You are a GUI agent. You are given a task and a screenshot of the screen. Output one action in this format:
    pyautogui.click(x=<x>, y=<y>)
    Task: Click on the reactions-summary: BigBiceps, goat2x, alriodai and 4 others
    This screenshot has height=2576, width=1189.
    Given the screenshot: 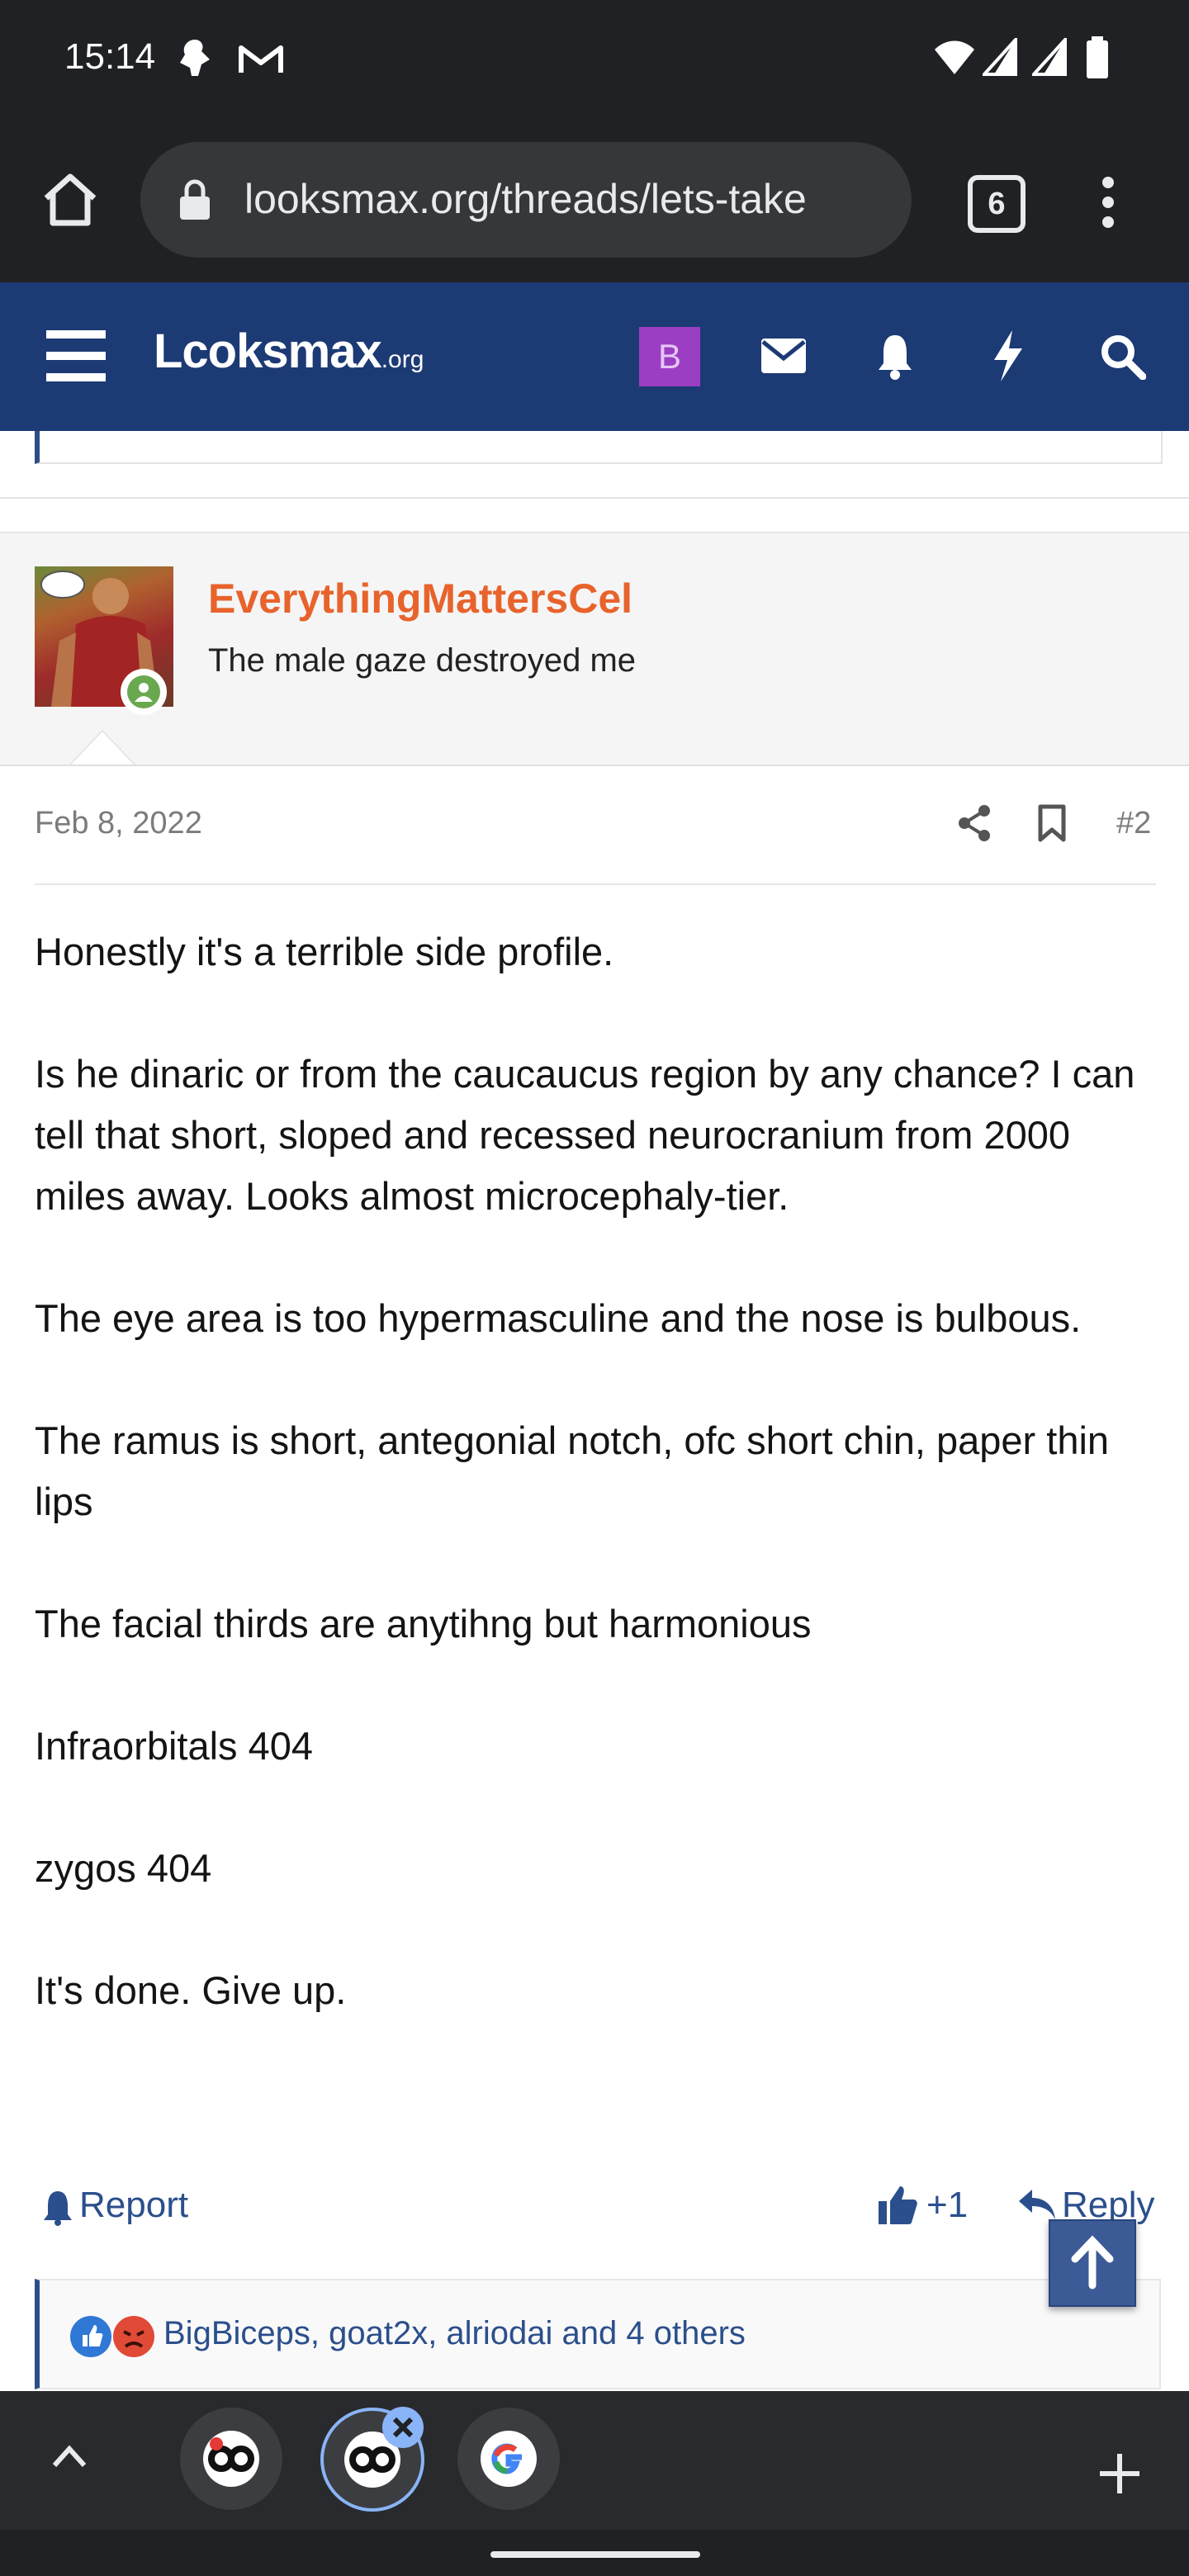 What is the action you would take?
    pyautogui.click(x=454, y=2333)
    